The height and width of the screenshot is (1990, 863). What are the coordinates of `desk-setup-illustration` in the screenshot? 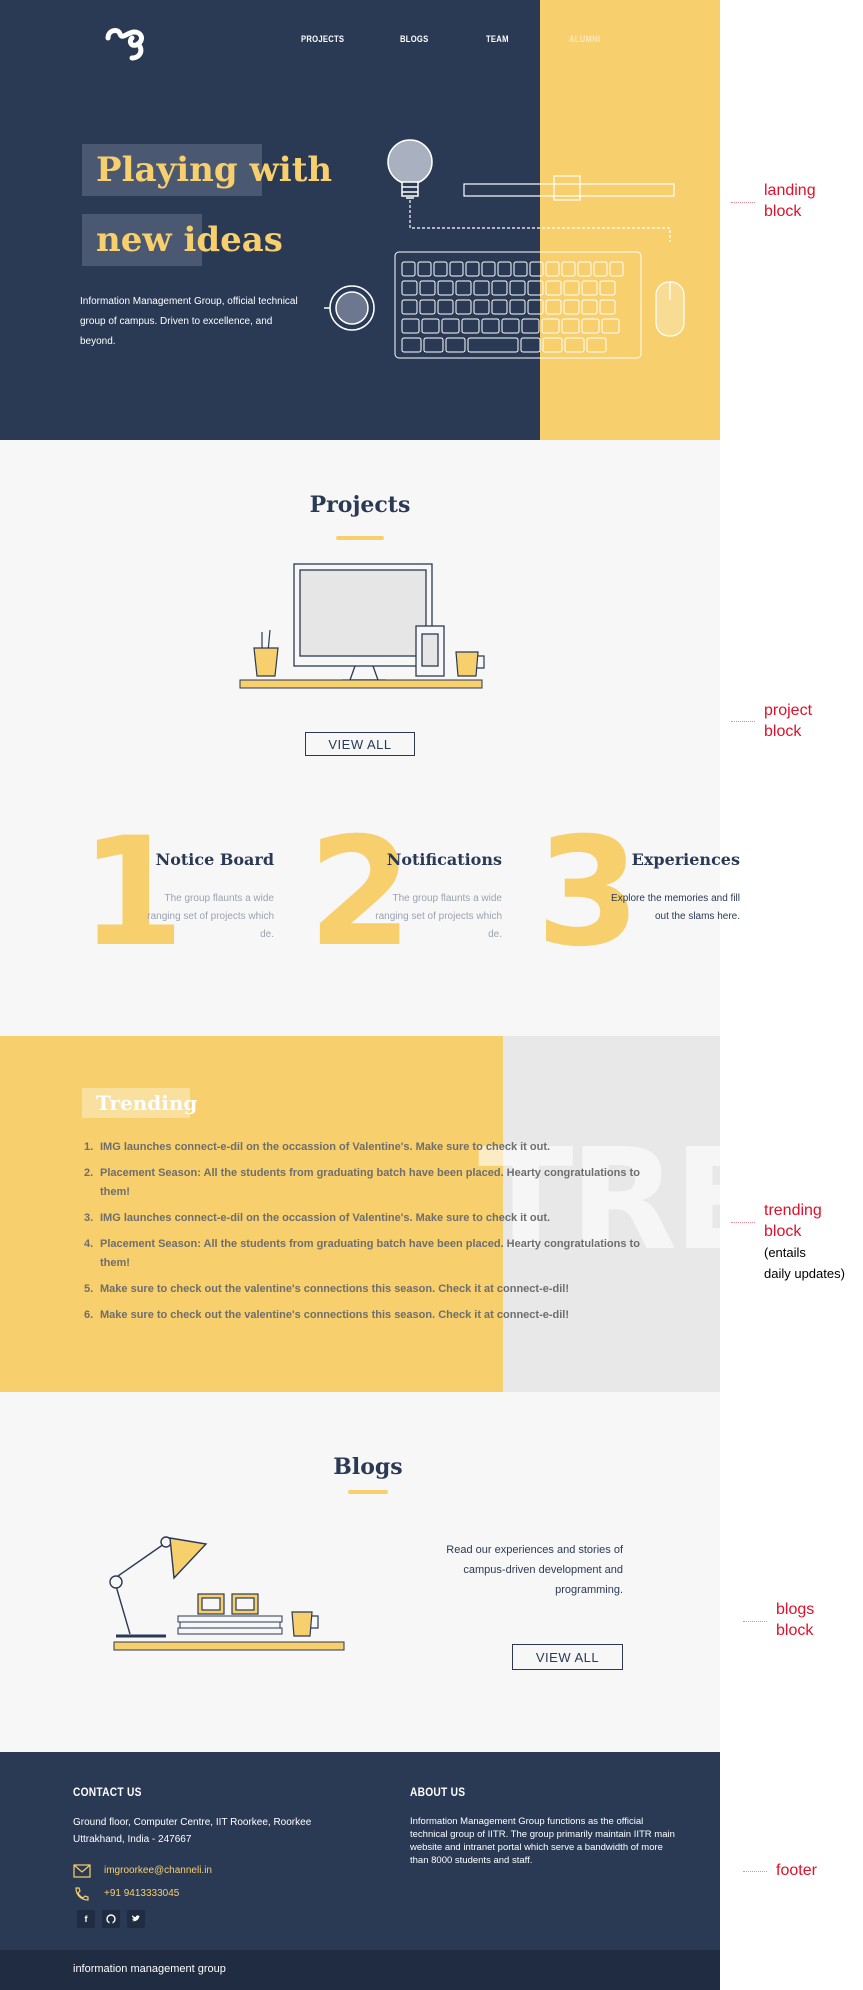 It's located at (504, 249).